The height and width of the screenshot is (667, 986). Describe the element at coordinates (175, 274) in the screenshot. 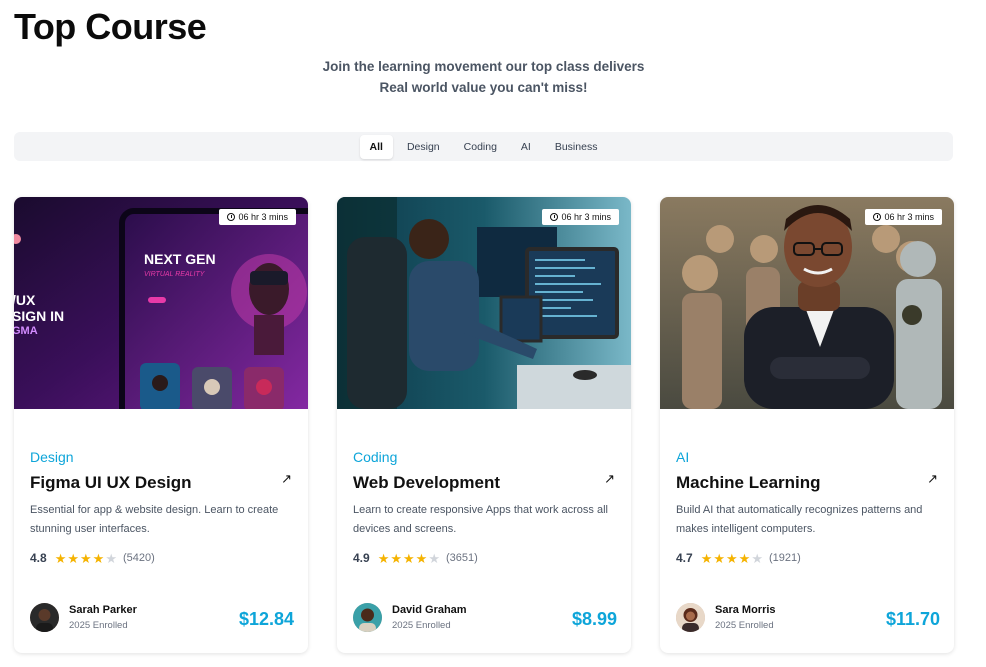

I see `image-text-virtual-reality: VIRTUAL REALITY` at that location.